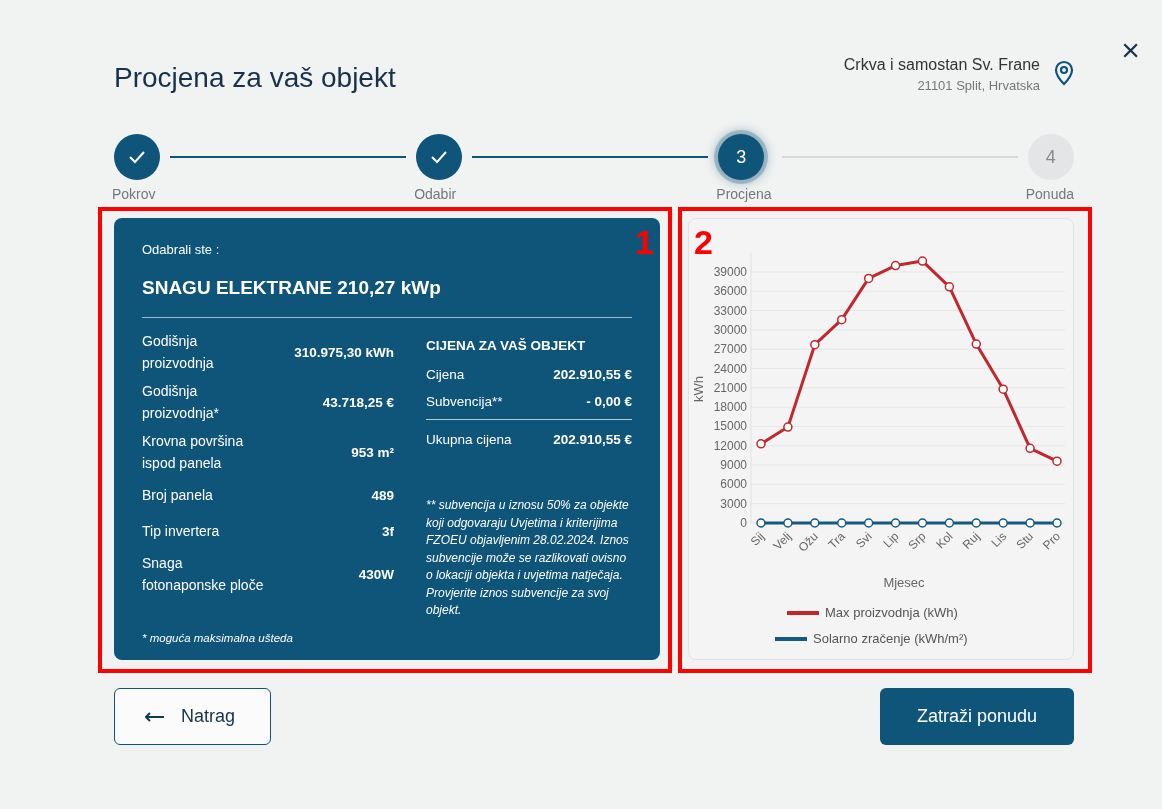  I want to click on back-button: Natrag, so click(192, 716).